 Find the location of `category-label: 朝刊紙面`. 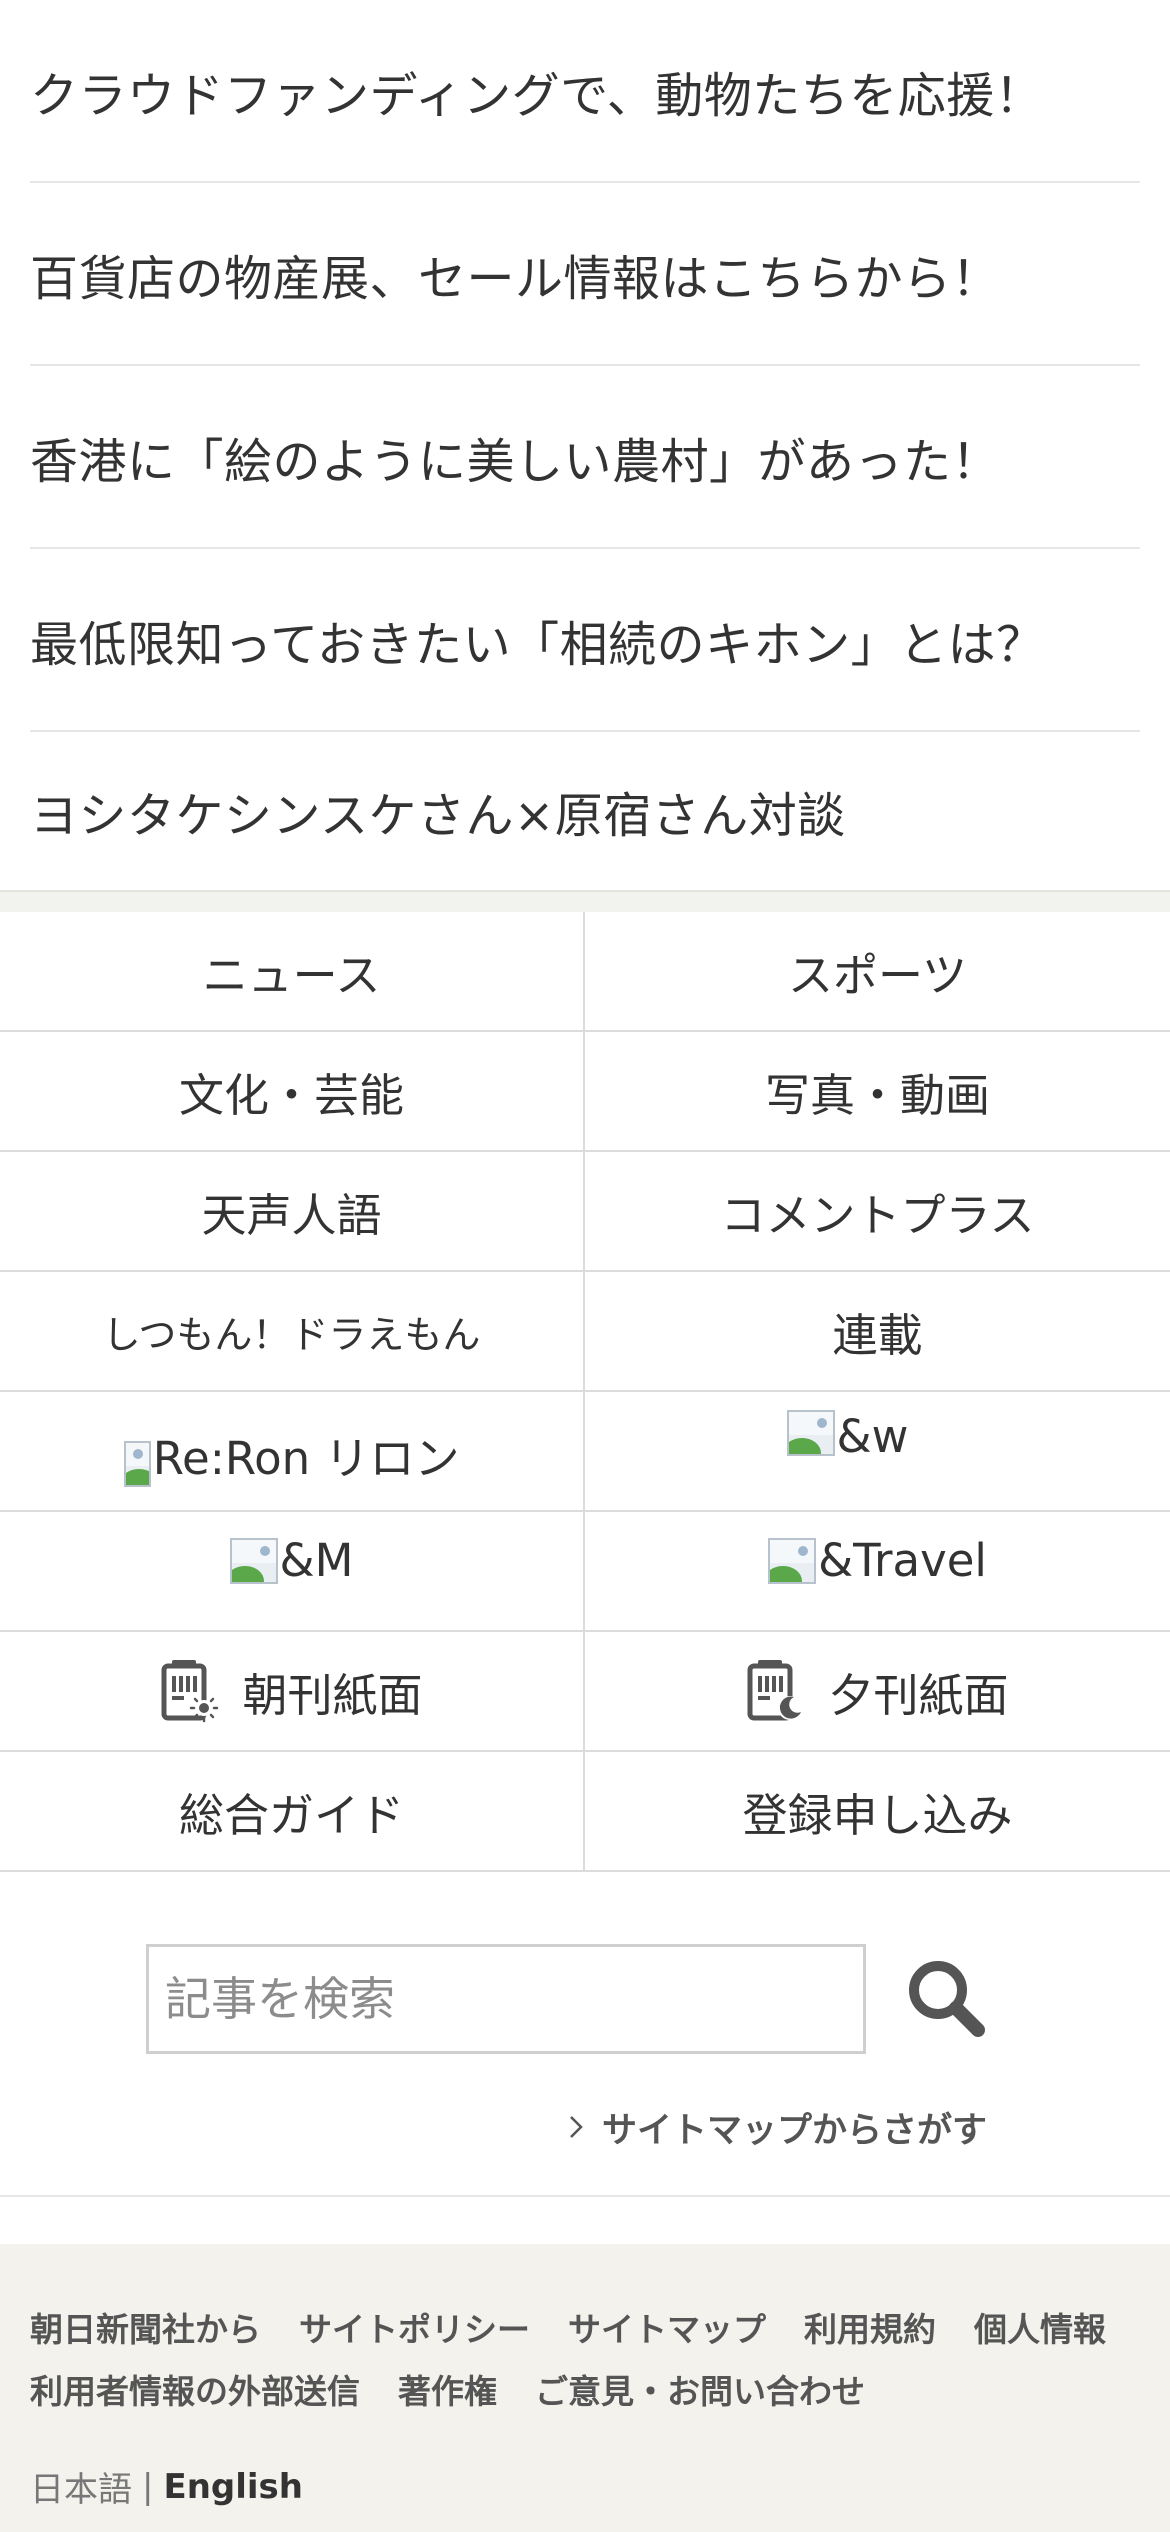

category-label: 朝刊紙面 is located at coordinates (332, 1695).